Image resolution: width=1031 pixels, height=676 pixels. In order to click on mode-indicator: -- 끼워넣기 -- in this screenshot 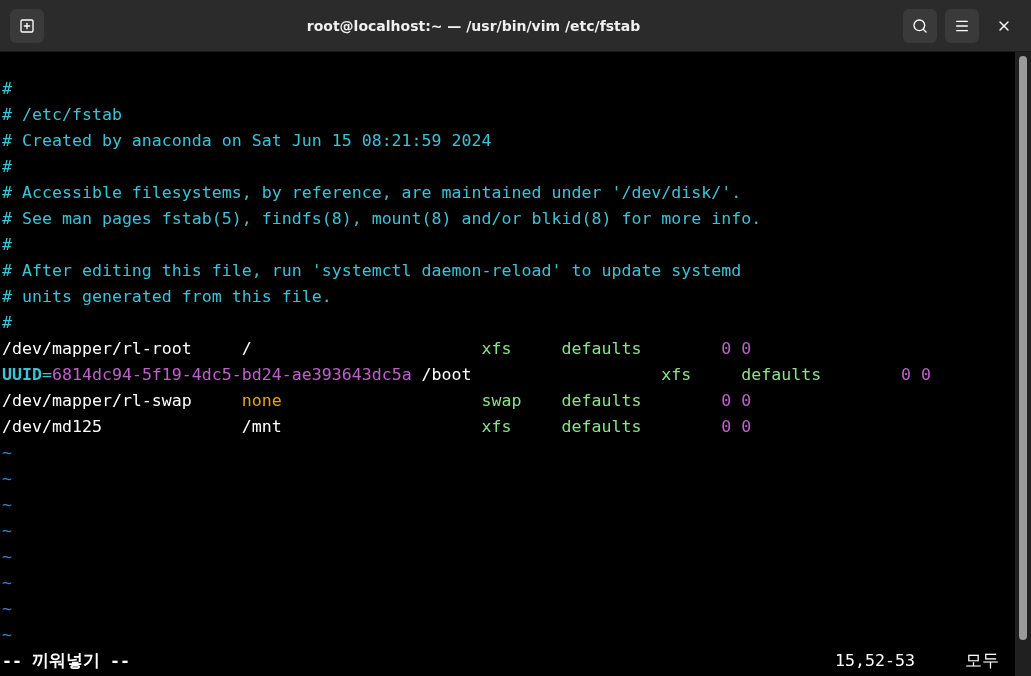, I will do `click(66, 661)`.